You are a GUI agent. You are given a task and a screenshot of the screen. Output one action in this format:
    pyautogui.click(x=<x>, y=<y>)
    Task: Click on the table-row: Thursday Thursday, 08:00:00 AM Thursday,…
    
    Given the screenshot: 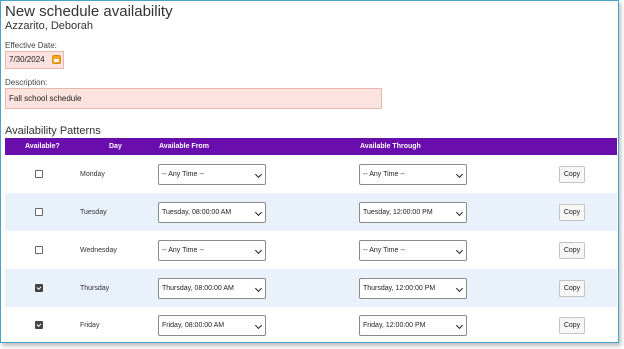 What is the action you would take?
    pyautogui.click(x=311, y=288)
    